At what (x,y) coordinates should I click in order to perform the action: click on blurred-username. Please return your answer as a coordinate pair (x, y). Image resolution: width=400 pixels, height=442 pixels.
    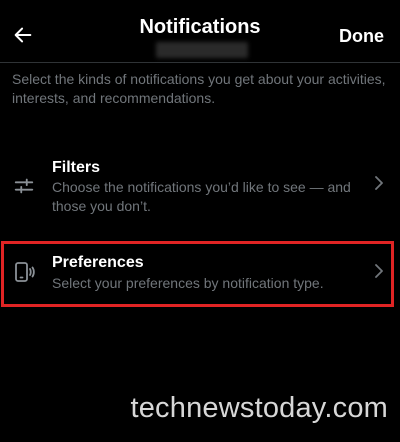
    Looking at the image, I should click on (202, 50).